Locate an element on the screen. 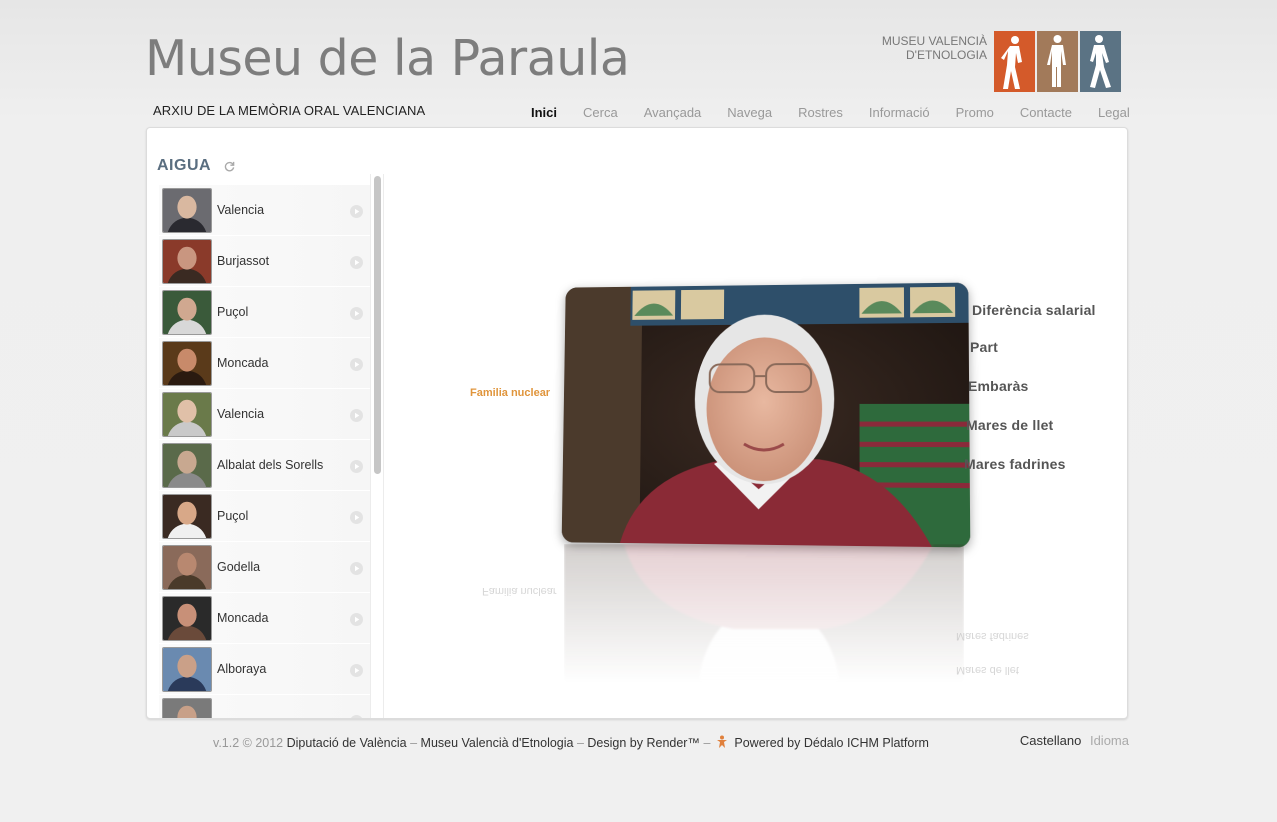 This screenshot has width=1277, height=822. list-item: Albalat dels Sorells is located at coordinates (265, 465).